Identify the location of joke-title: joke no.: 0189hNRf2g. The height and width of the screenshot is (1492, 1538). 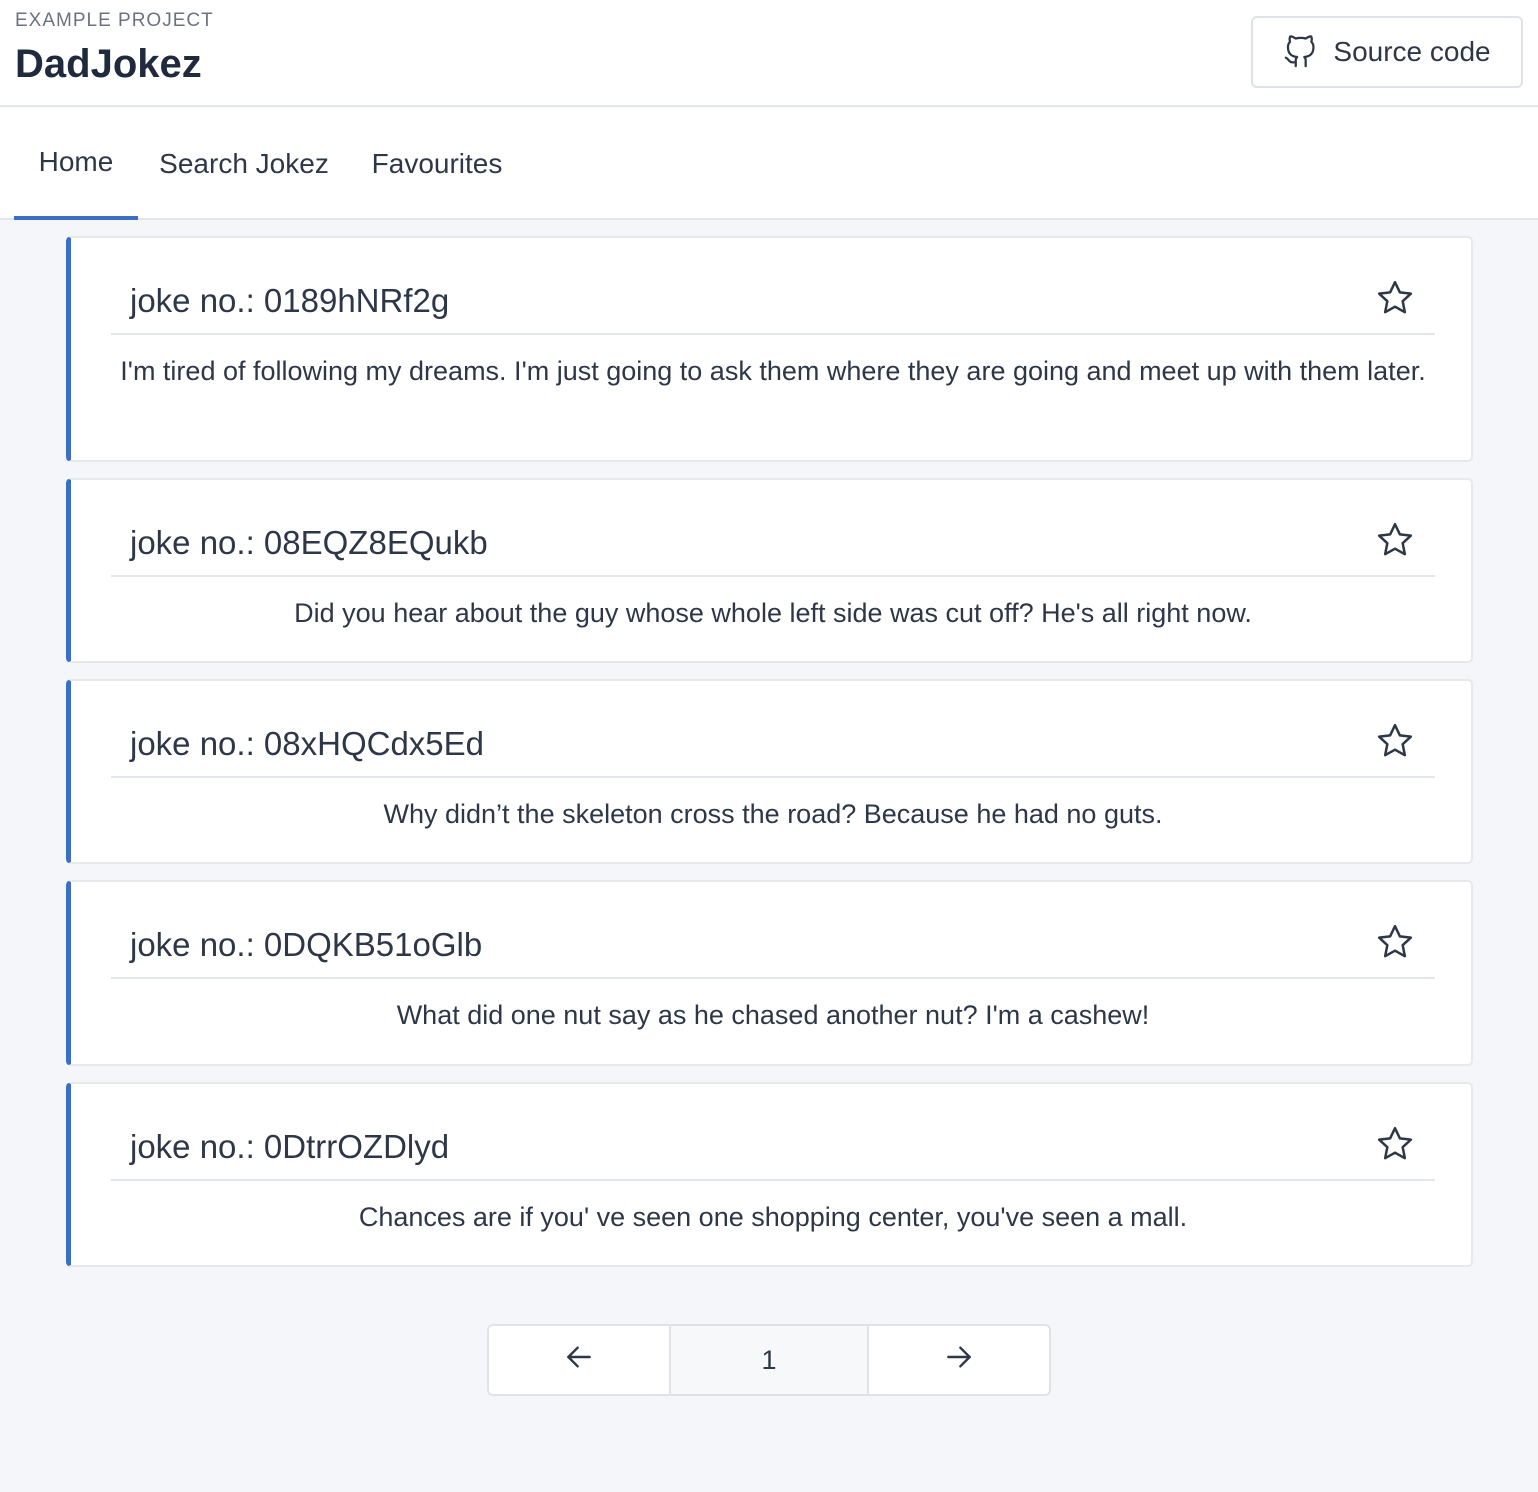
(290, 300).